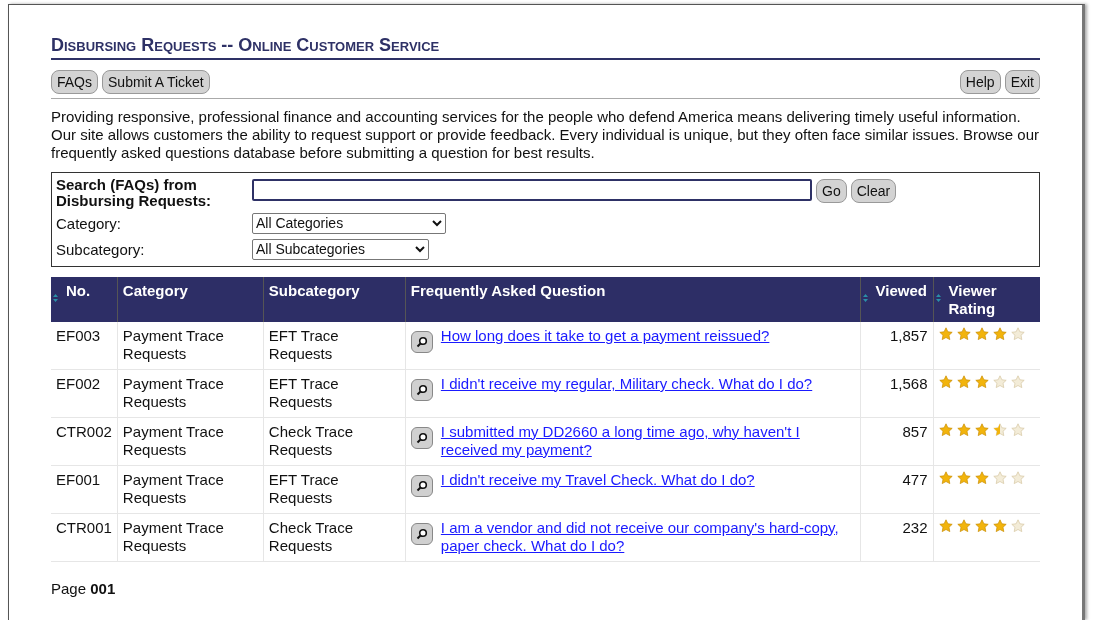 The height and width of the screenshot is (620, 1093). What do you see at coordinates (545, 47) in the screenshot?
I see `page-title: Disbursing Requests -- Online Customer Service` at bounding box center [545, 47].